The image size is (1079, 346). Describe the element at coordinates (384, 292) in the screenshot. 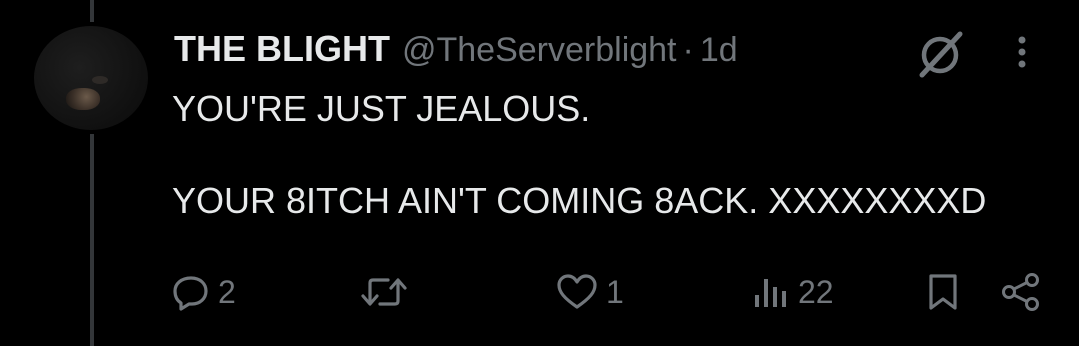

I see `retweet-icon` at that location.